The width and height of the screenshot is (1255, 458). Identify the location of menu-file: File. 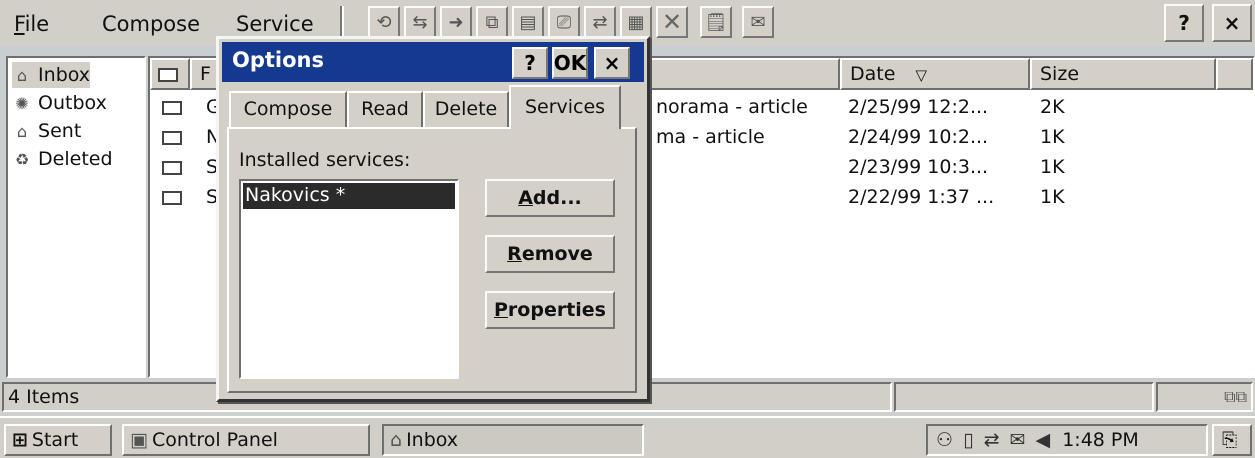
(31, 24).